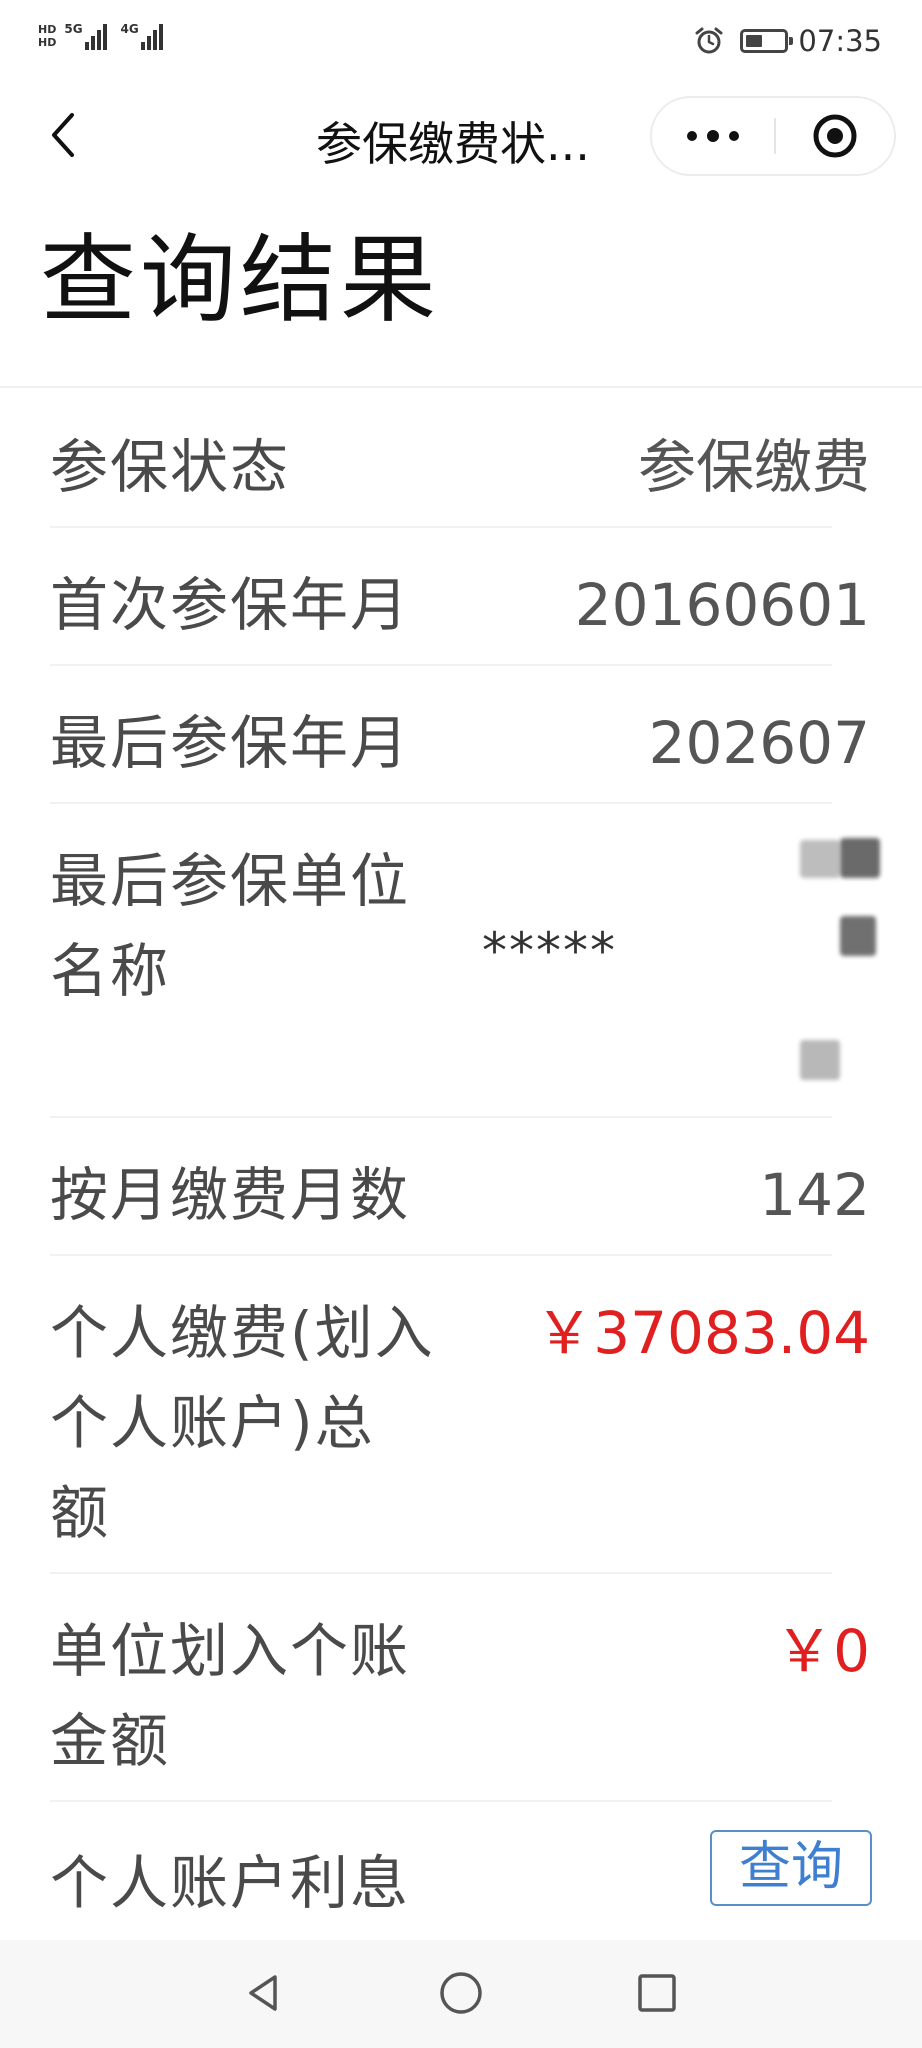  I want to click on page-title: 查询结果, so click(240, 280).